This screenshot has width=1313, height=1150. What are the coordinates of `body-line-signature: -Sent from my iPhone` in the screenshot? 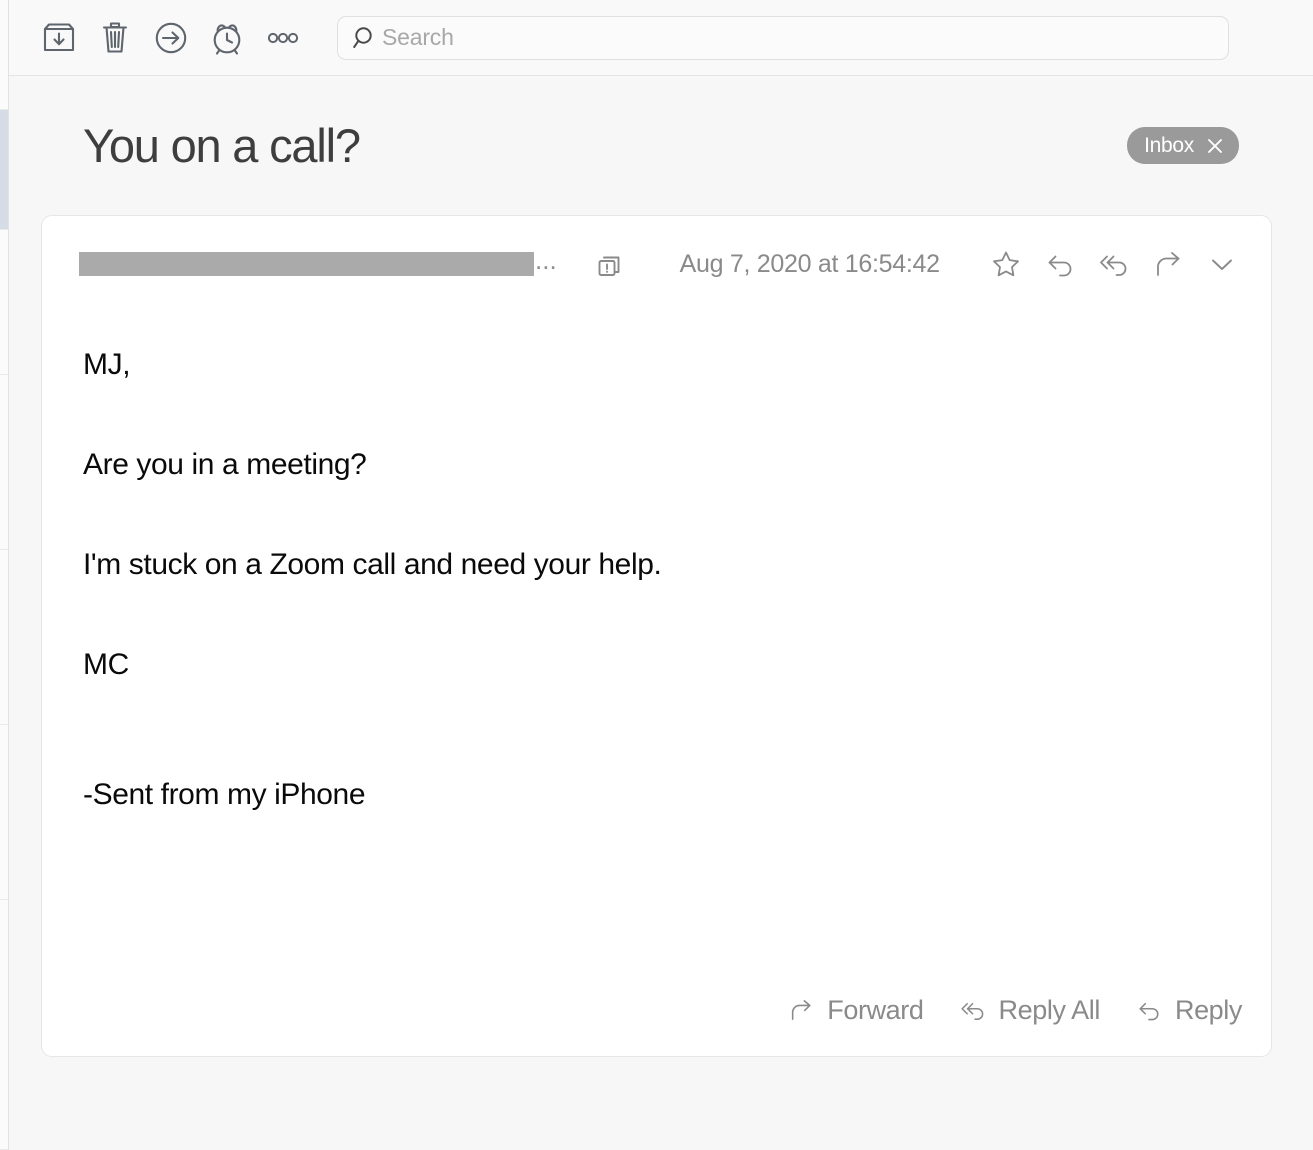 It's located at (224, 794).